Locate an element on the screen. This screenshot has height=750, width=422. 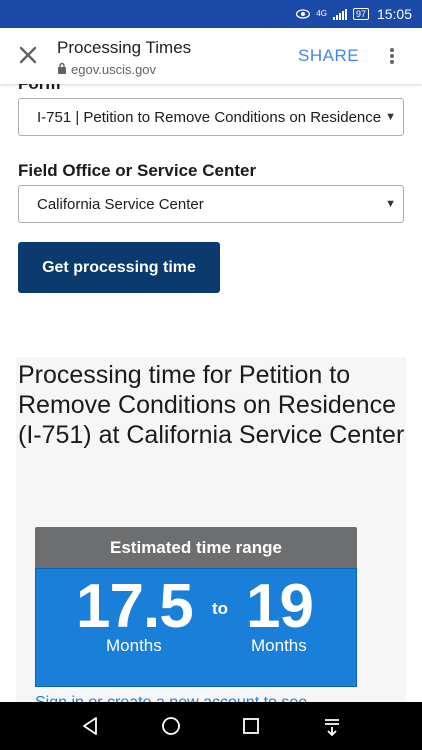
url-text: egov.uscis.gov is located at coordinates (114, 69).